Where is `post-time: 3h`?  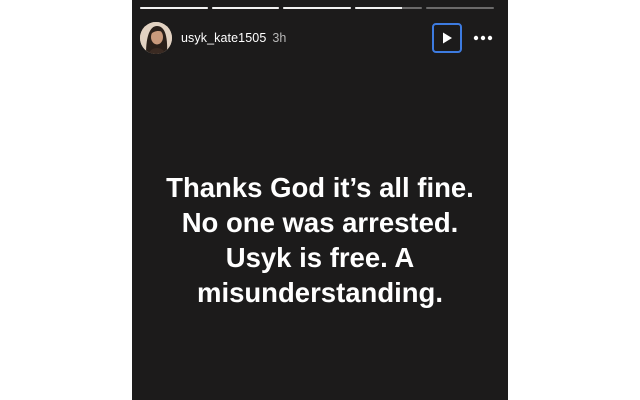
post-time: 3h is located at coordinates (279, 38).